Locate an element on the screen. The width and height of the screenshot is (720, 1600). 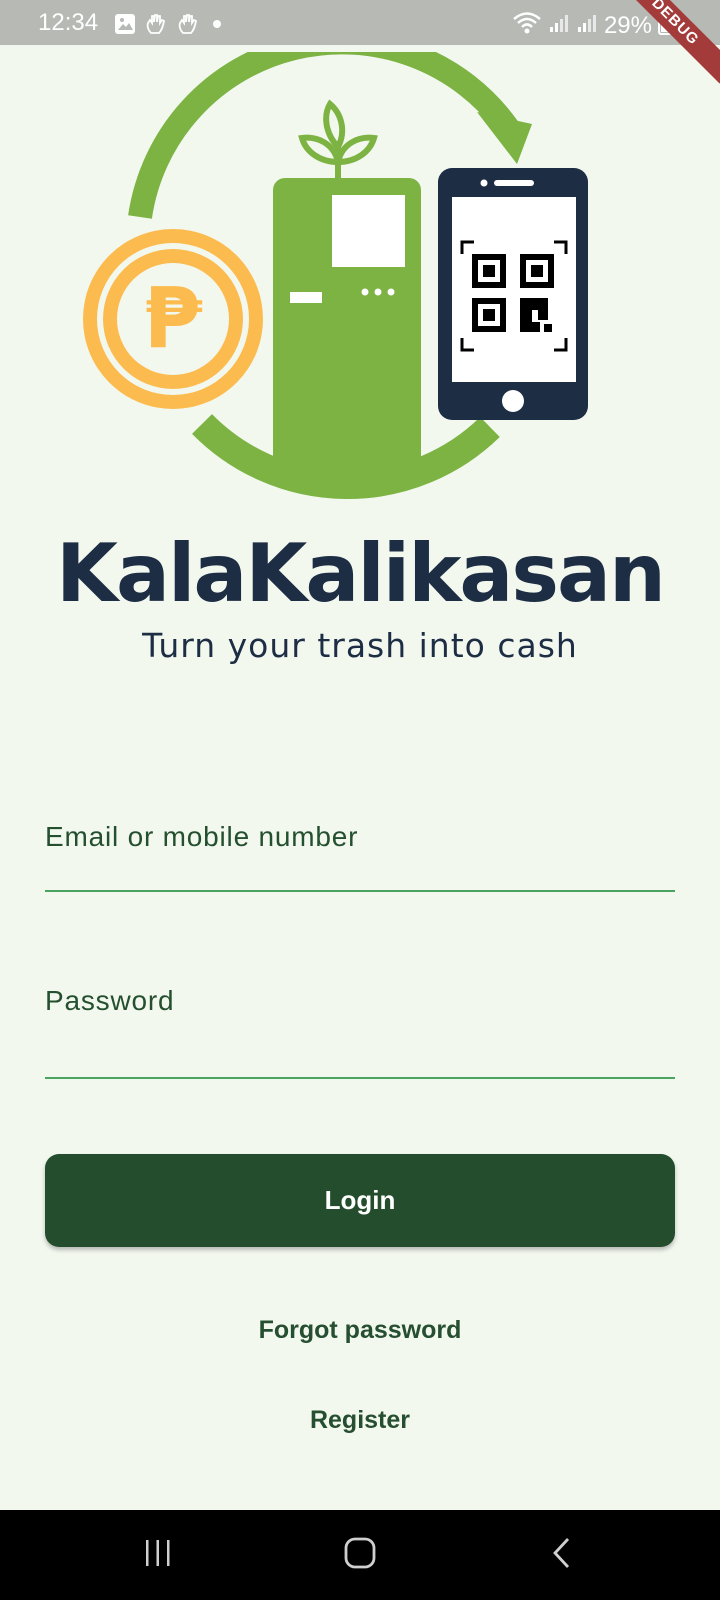
forgot-password-label: Forgot password is located at coordinates (360, 1330).